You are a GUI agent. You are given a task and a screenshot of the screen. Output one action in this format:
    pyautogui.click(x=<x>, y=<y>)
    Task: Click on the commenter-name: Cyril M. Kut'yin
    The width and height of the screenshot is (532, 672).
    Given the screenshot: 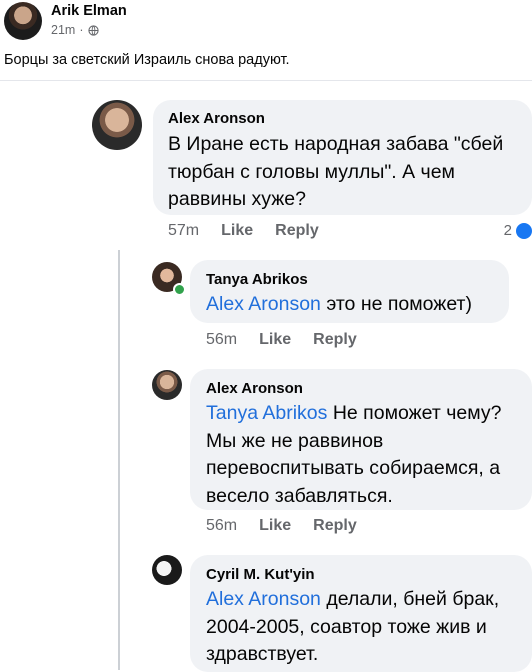 What is the action you would take?
    pyautogui.click(x=260, y=574)
    